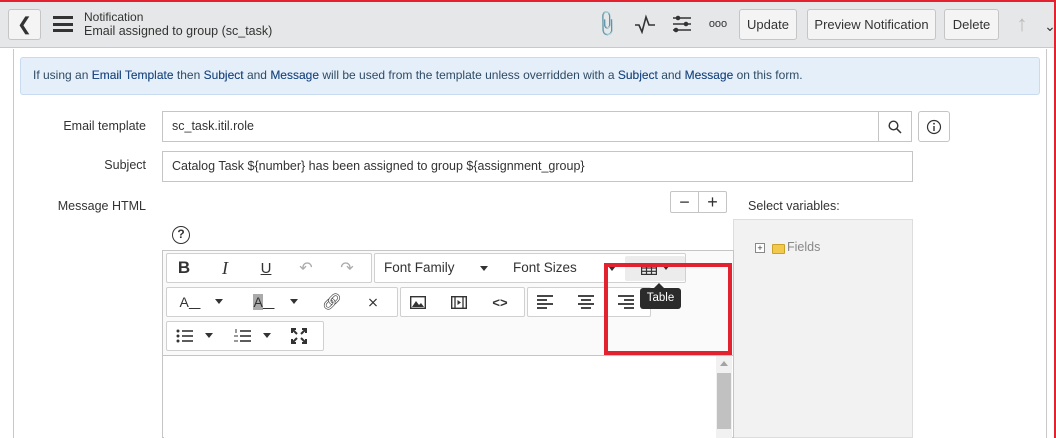  Describe the element at coordinates (181, 235) in the screenshot. I see `help-icon: ?` at that location.